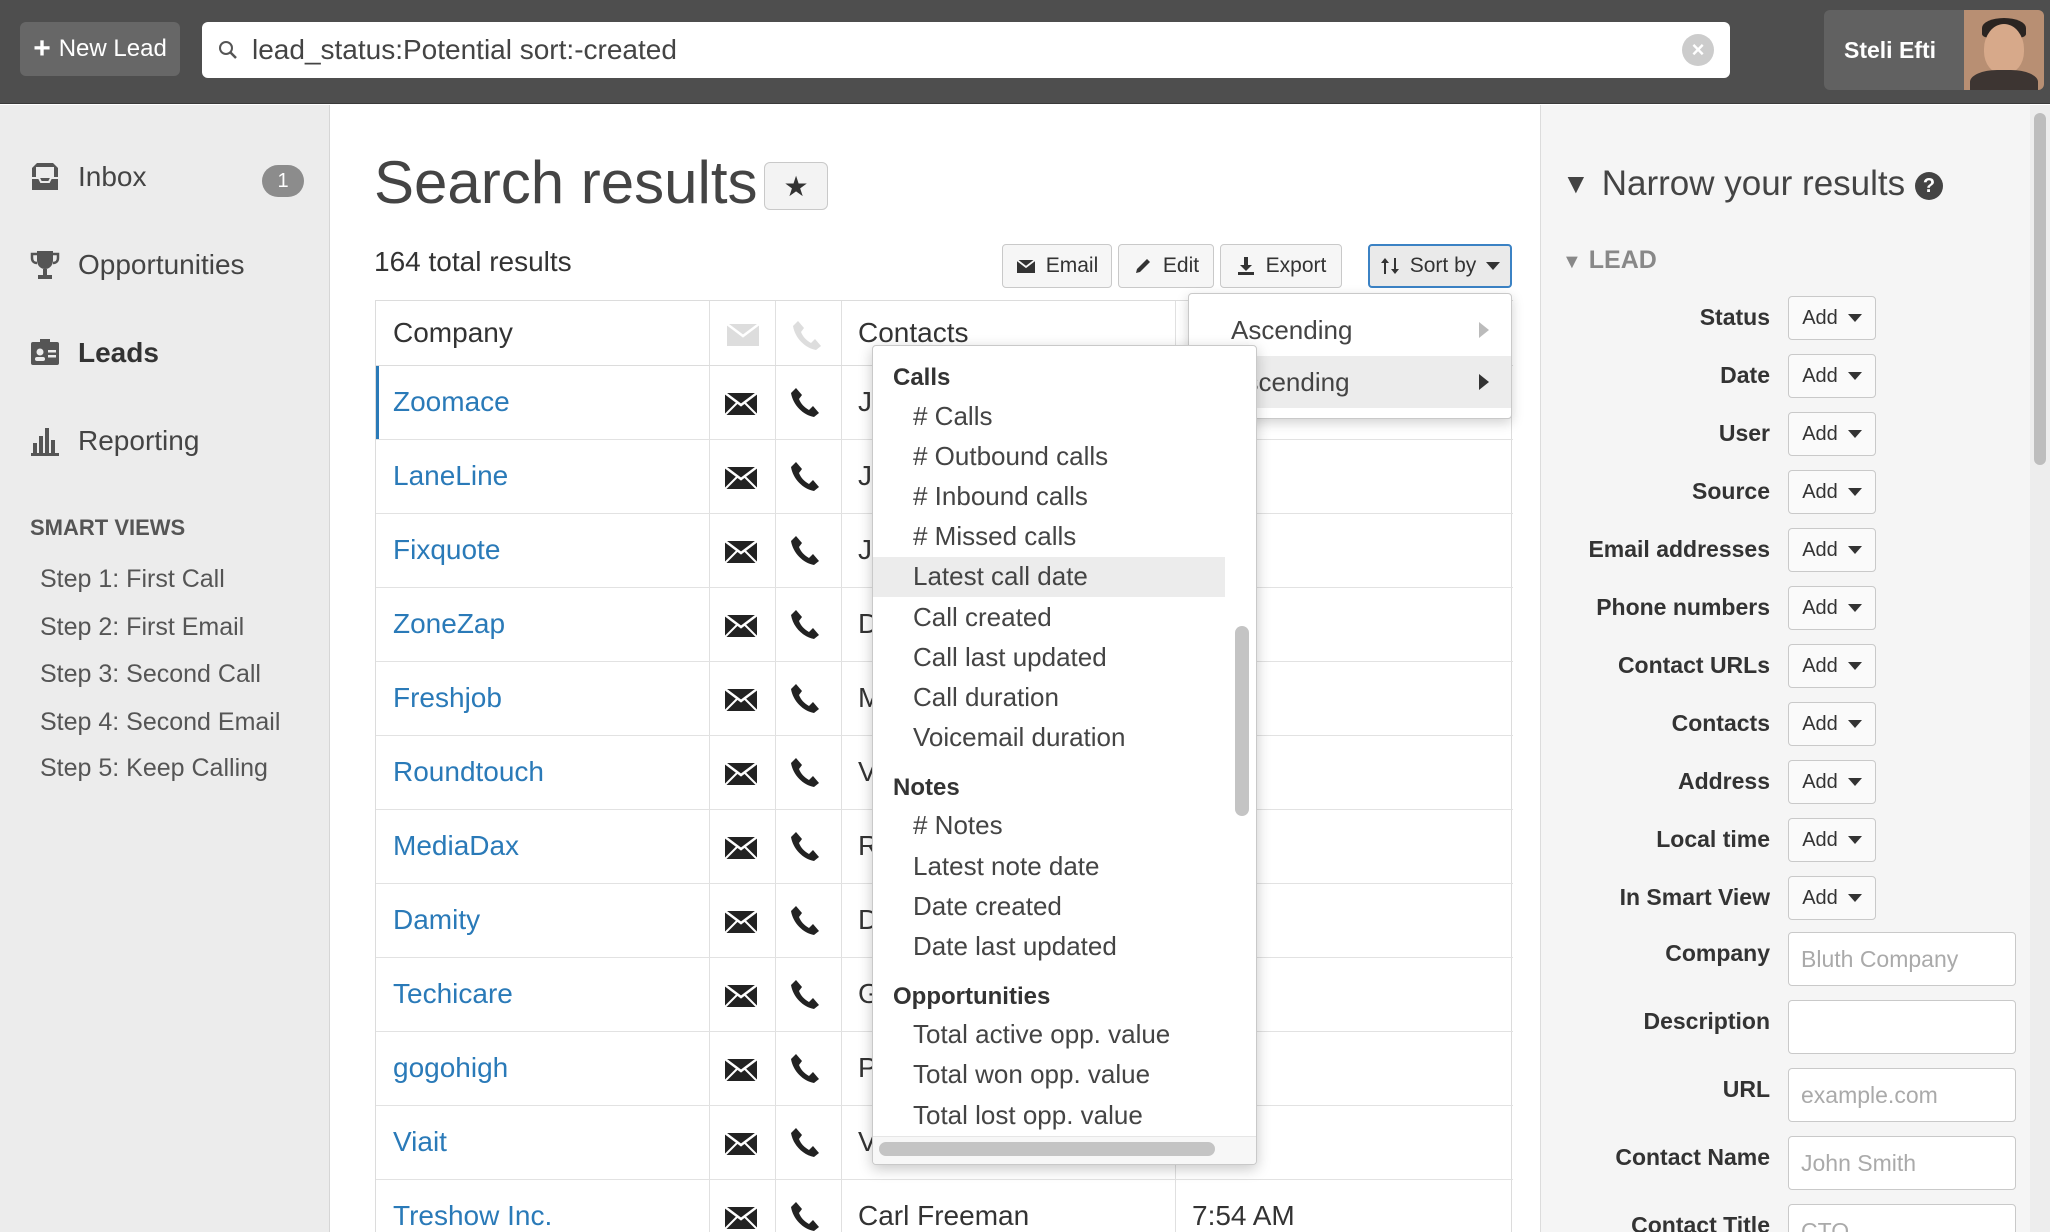 The image size is (2050, 1232). Describe the element at coordinates (1047, 1149) in the screenshot. I see `submenu-horizontal-scrollbar` at that location.